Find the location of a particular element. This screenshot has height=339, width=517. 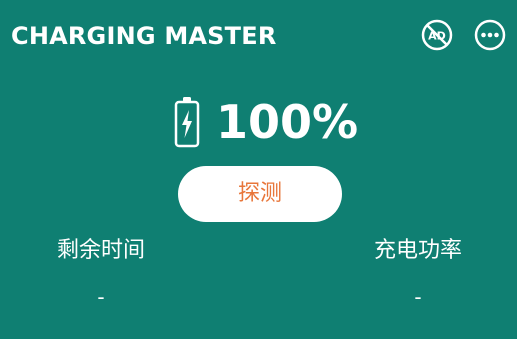

remaining-time-value: - is located at coordinates (101, 297).